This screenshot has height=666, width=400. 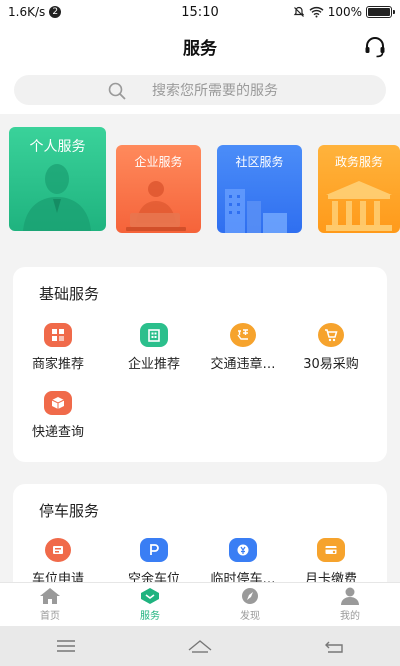 I want to click on enterprise-icon, so click(x=154, y=335).